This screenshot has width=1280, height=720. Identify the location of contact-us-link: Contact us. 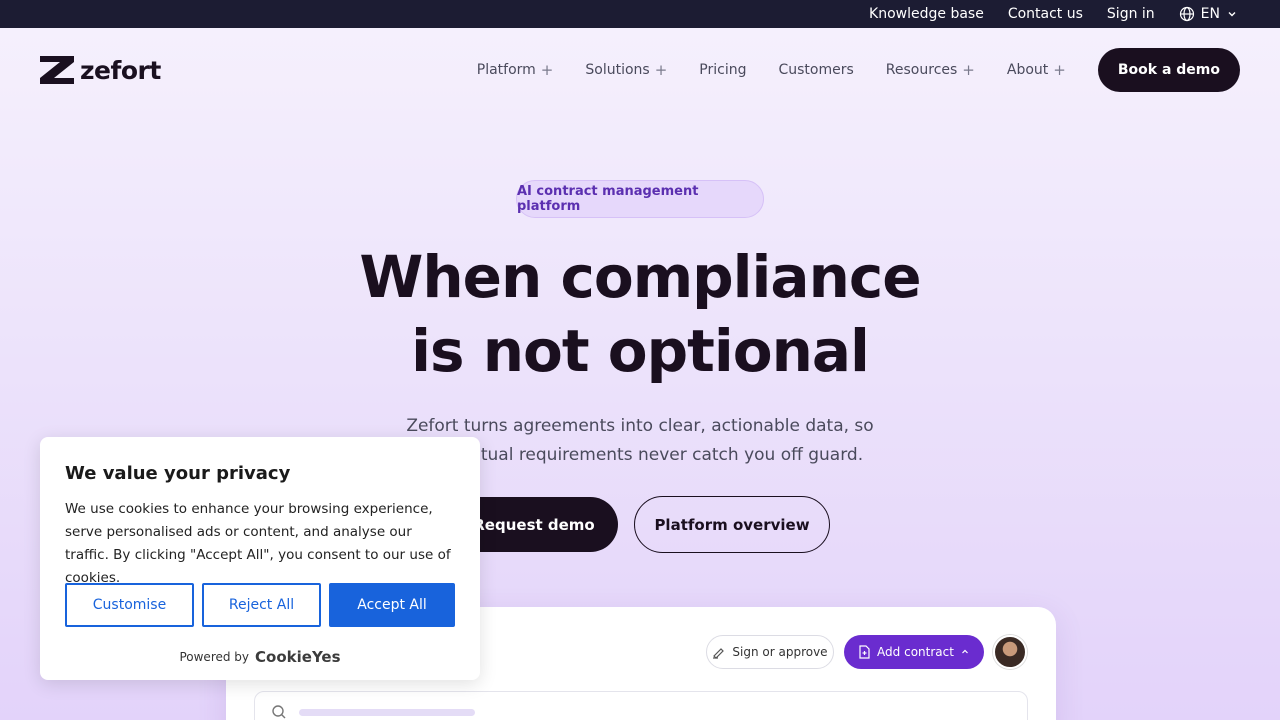
(1045, 14).